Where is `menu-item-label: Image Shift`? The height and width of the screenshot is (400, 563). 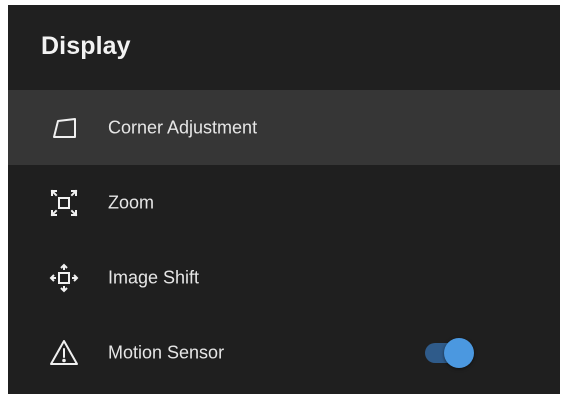
menu-item-label: Image Shift is located at coordinates (154, 277).